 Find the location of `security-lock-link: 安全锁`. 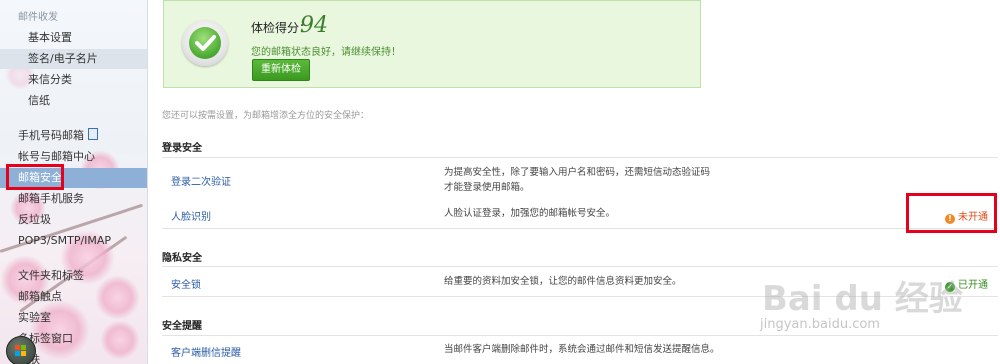

security-lock-link: 安全锁 is located at coordinates (186, 283).